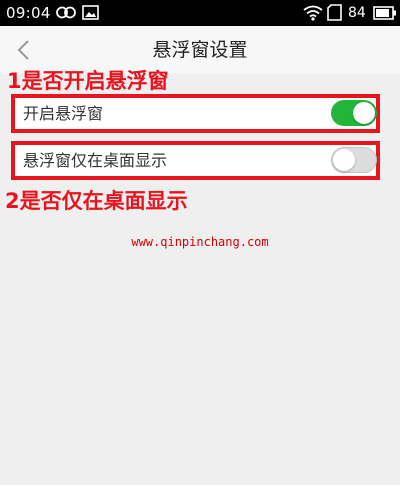 Image resolution: width=400 pixels, height=485 pixels. What do you see at coordinates (95, 160) in the screenshot?
I see `setting-label-desktop-only: 悬浮窗仅在桌面显示` at bounding box center [95, 160].